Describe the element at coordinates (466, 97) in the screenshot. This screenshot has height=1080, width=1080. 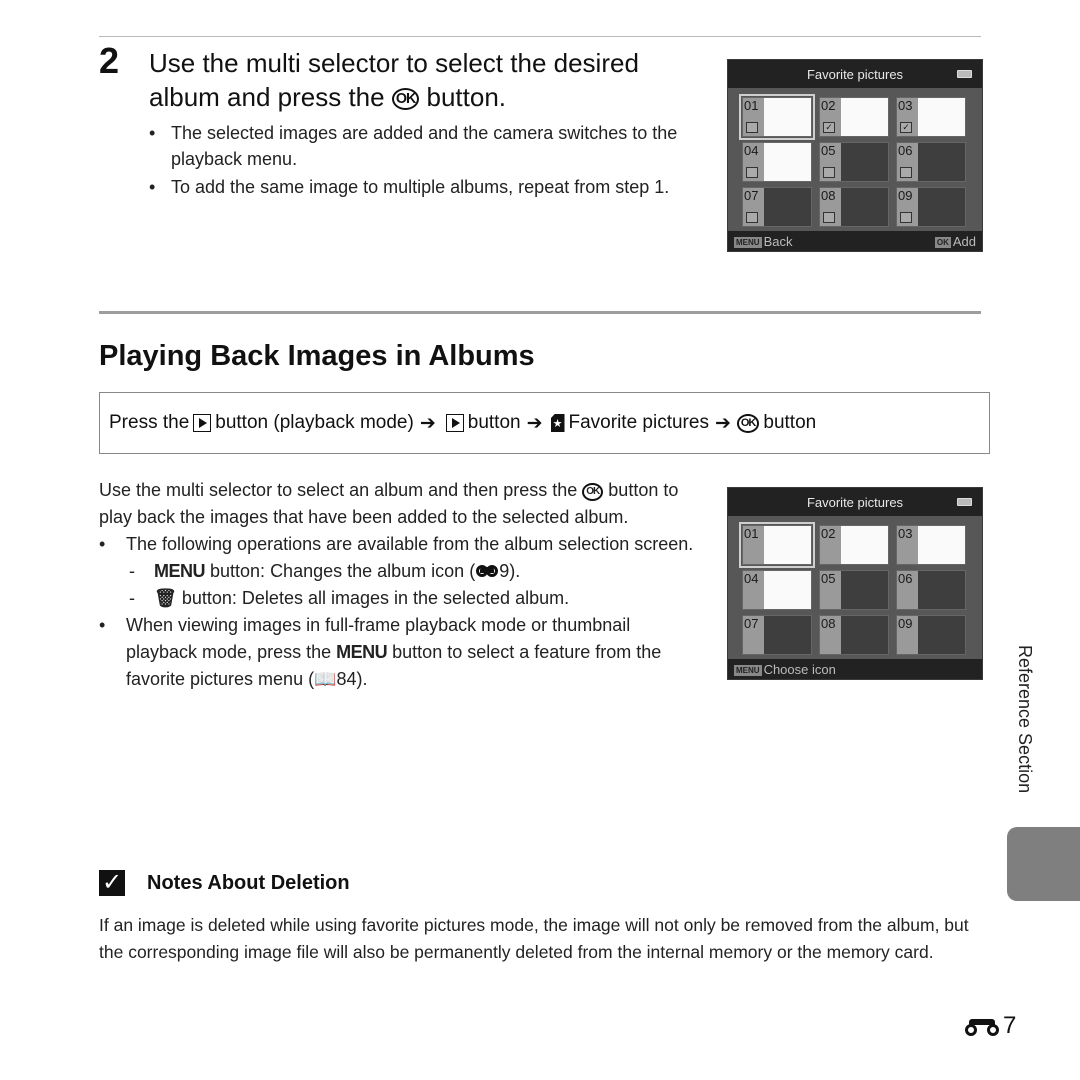
I see `step-title-text-end: button.` at that location.